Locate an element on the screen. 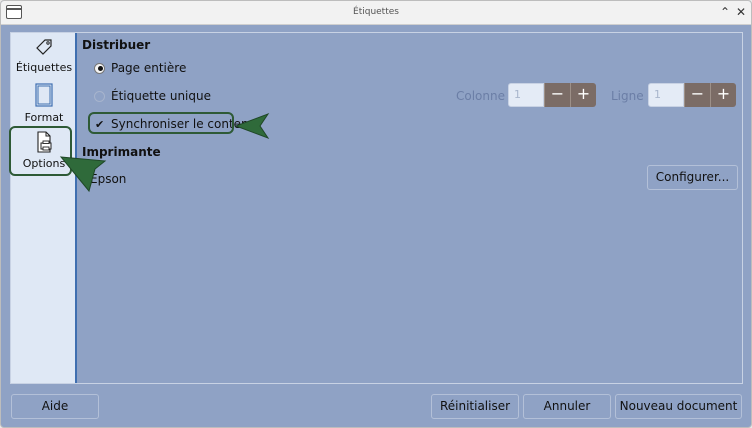 The width and height of the screenshot is (752, 428). column-input: 1 is located at coordinates (526, 95).